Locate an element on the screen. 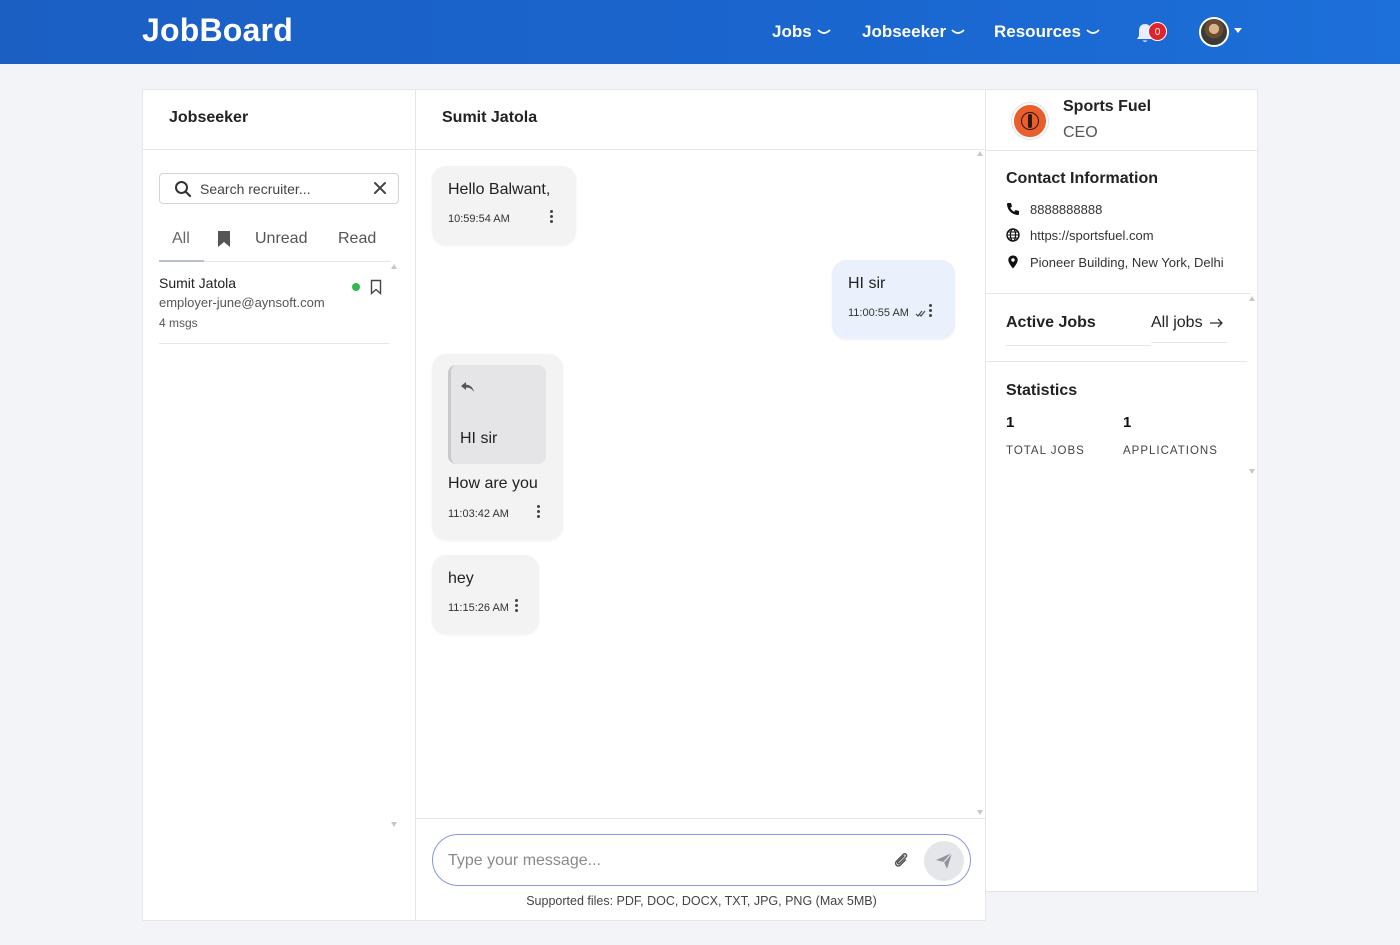  user-avatar is located at coordinates (1214, 32).